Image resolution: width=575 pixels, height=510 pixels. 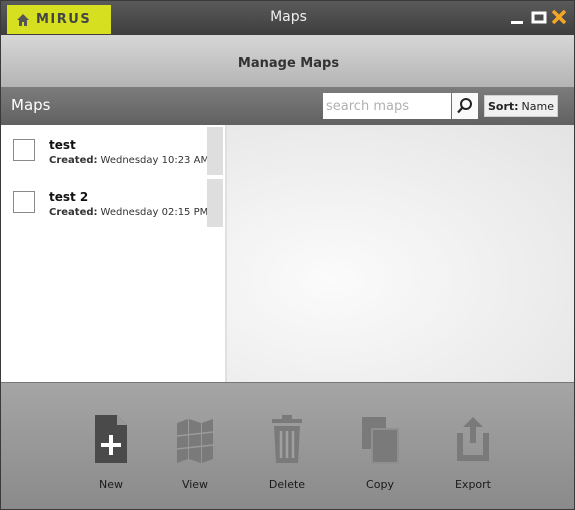 I want to click on list-item: test Created: Wednesday 10:23 AM, so click(x=113, y=151).